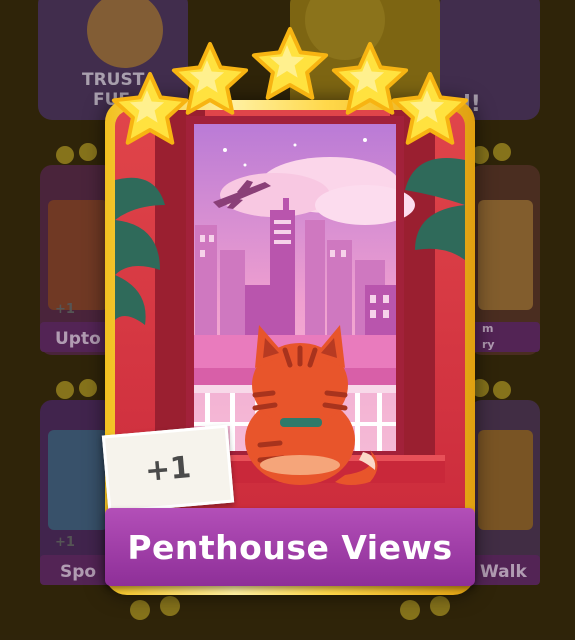 This screenshot has height=640, width=575. Describe the element at coordinates (503, 572) in the screenshot. I see `bg-card-name-fragment: Walk` at that location.